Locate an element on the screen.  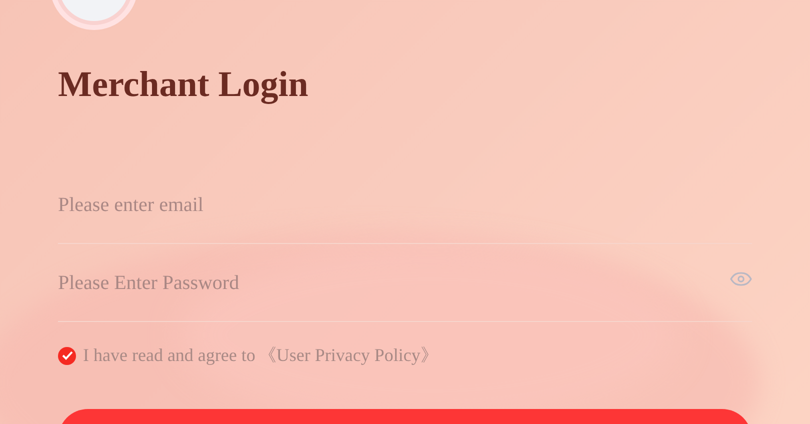
page-title: Merchant Login is located at coordinates (183, 84).